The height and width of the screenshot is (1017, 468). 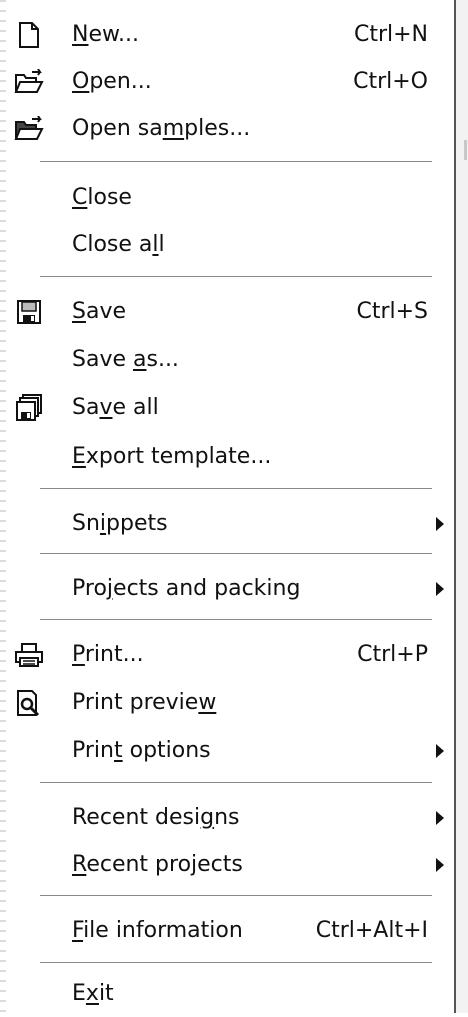 What do you see at coordinates (230, 245) in the screenshot?
I see `menu-item-close-all: Close all` at bounding box center [230, 245].